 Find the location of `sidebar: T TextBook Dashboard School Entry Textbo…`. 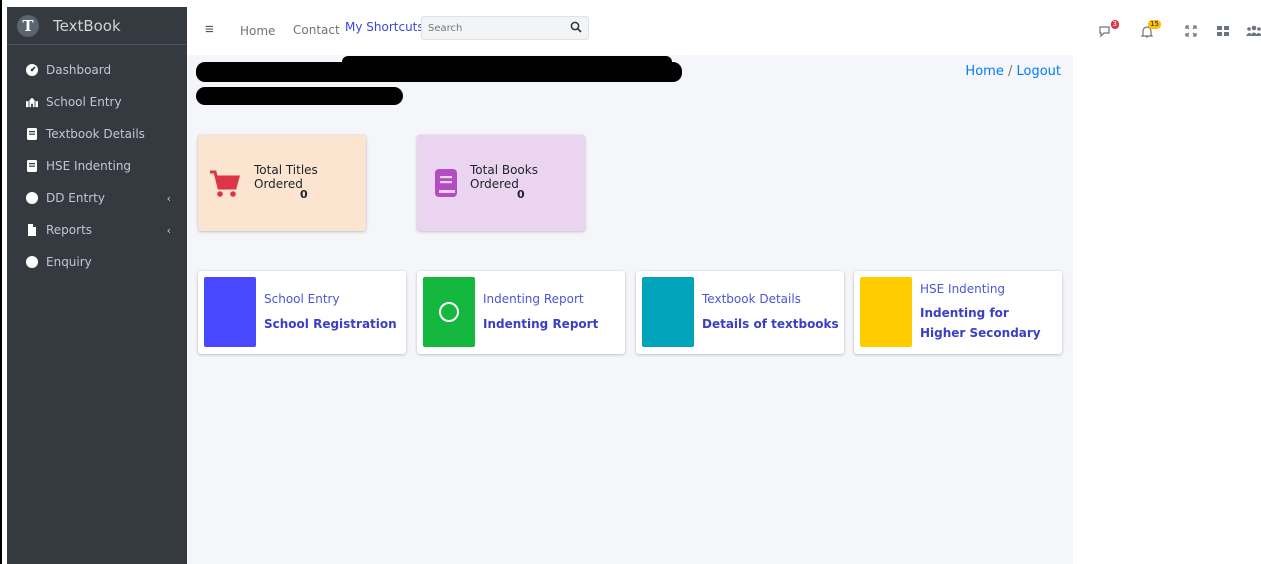

sidebar: T TextBook Dashboard School Entry Textbo… is located at coordinates (97, 285).